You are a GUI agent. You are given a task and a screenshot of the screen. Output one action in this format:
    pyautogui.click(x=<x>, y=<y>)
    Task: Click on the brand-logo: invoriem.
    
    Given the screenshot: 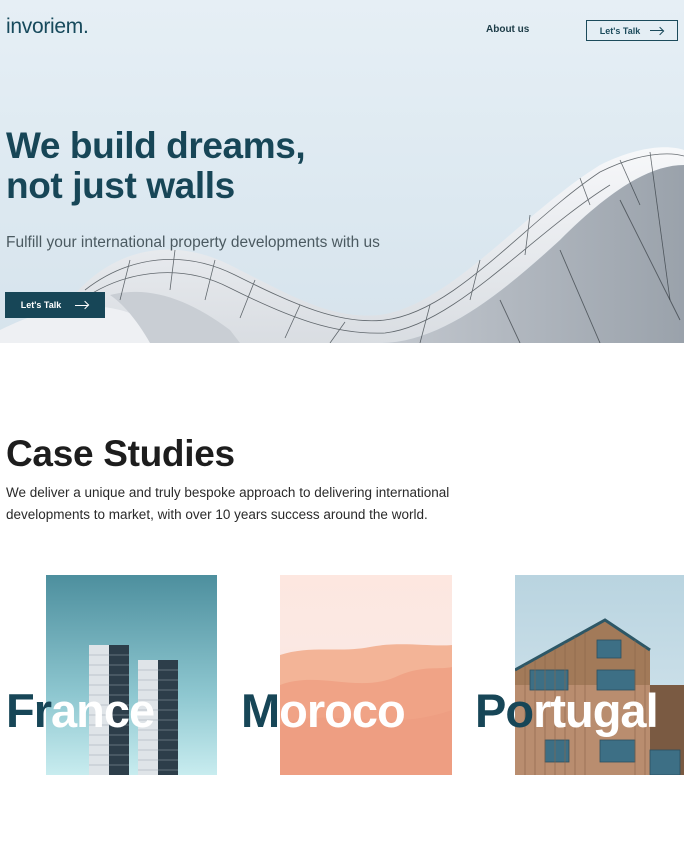 What is the action you would take?
    pyautogui.click(x=47, y=27)
    